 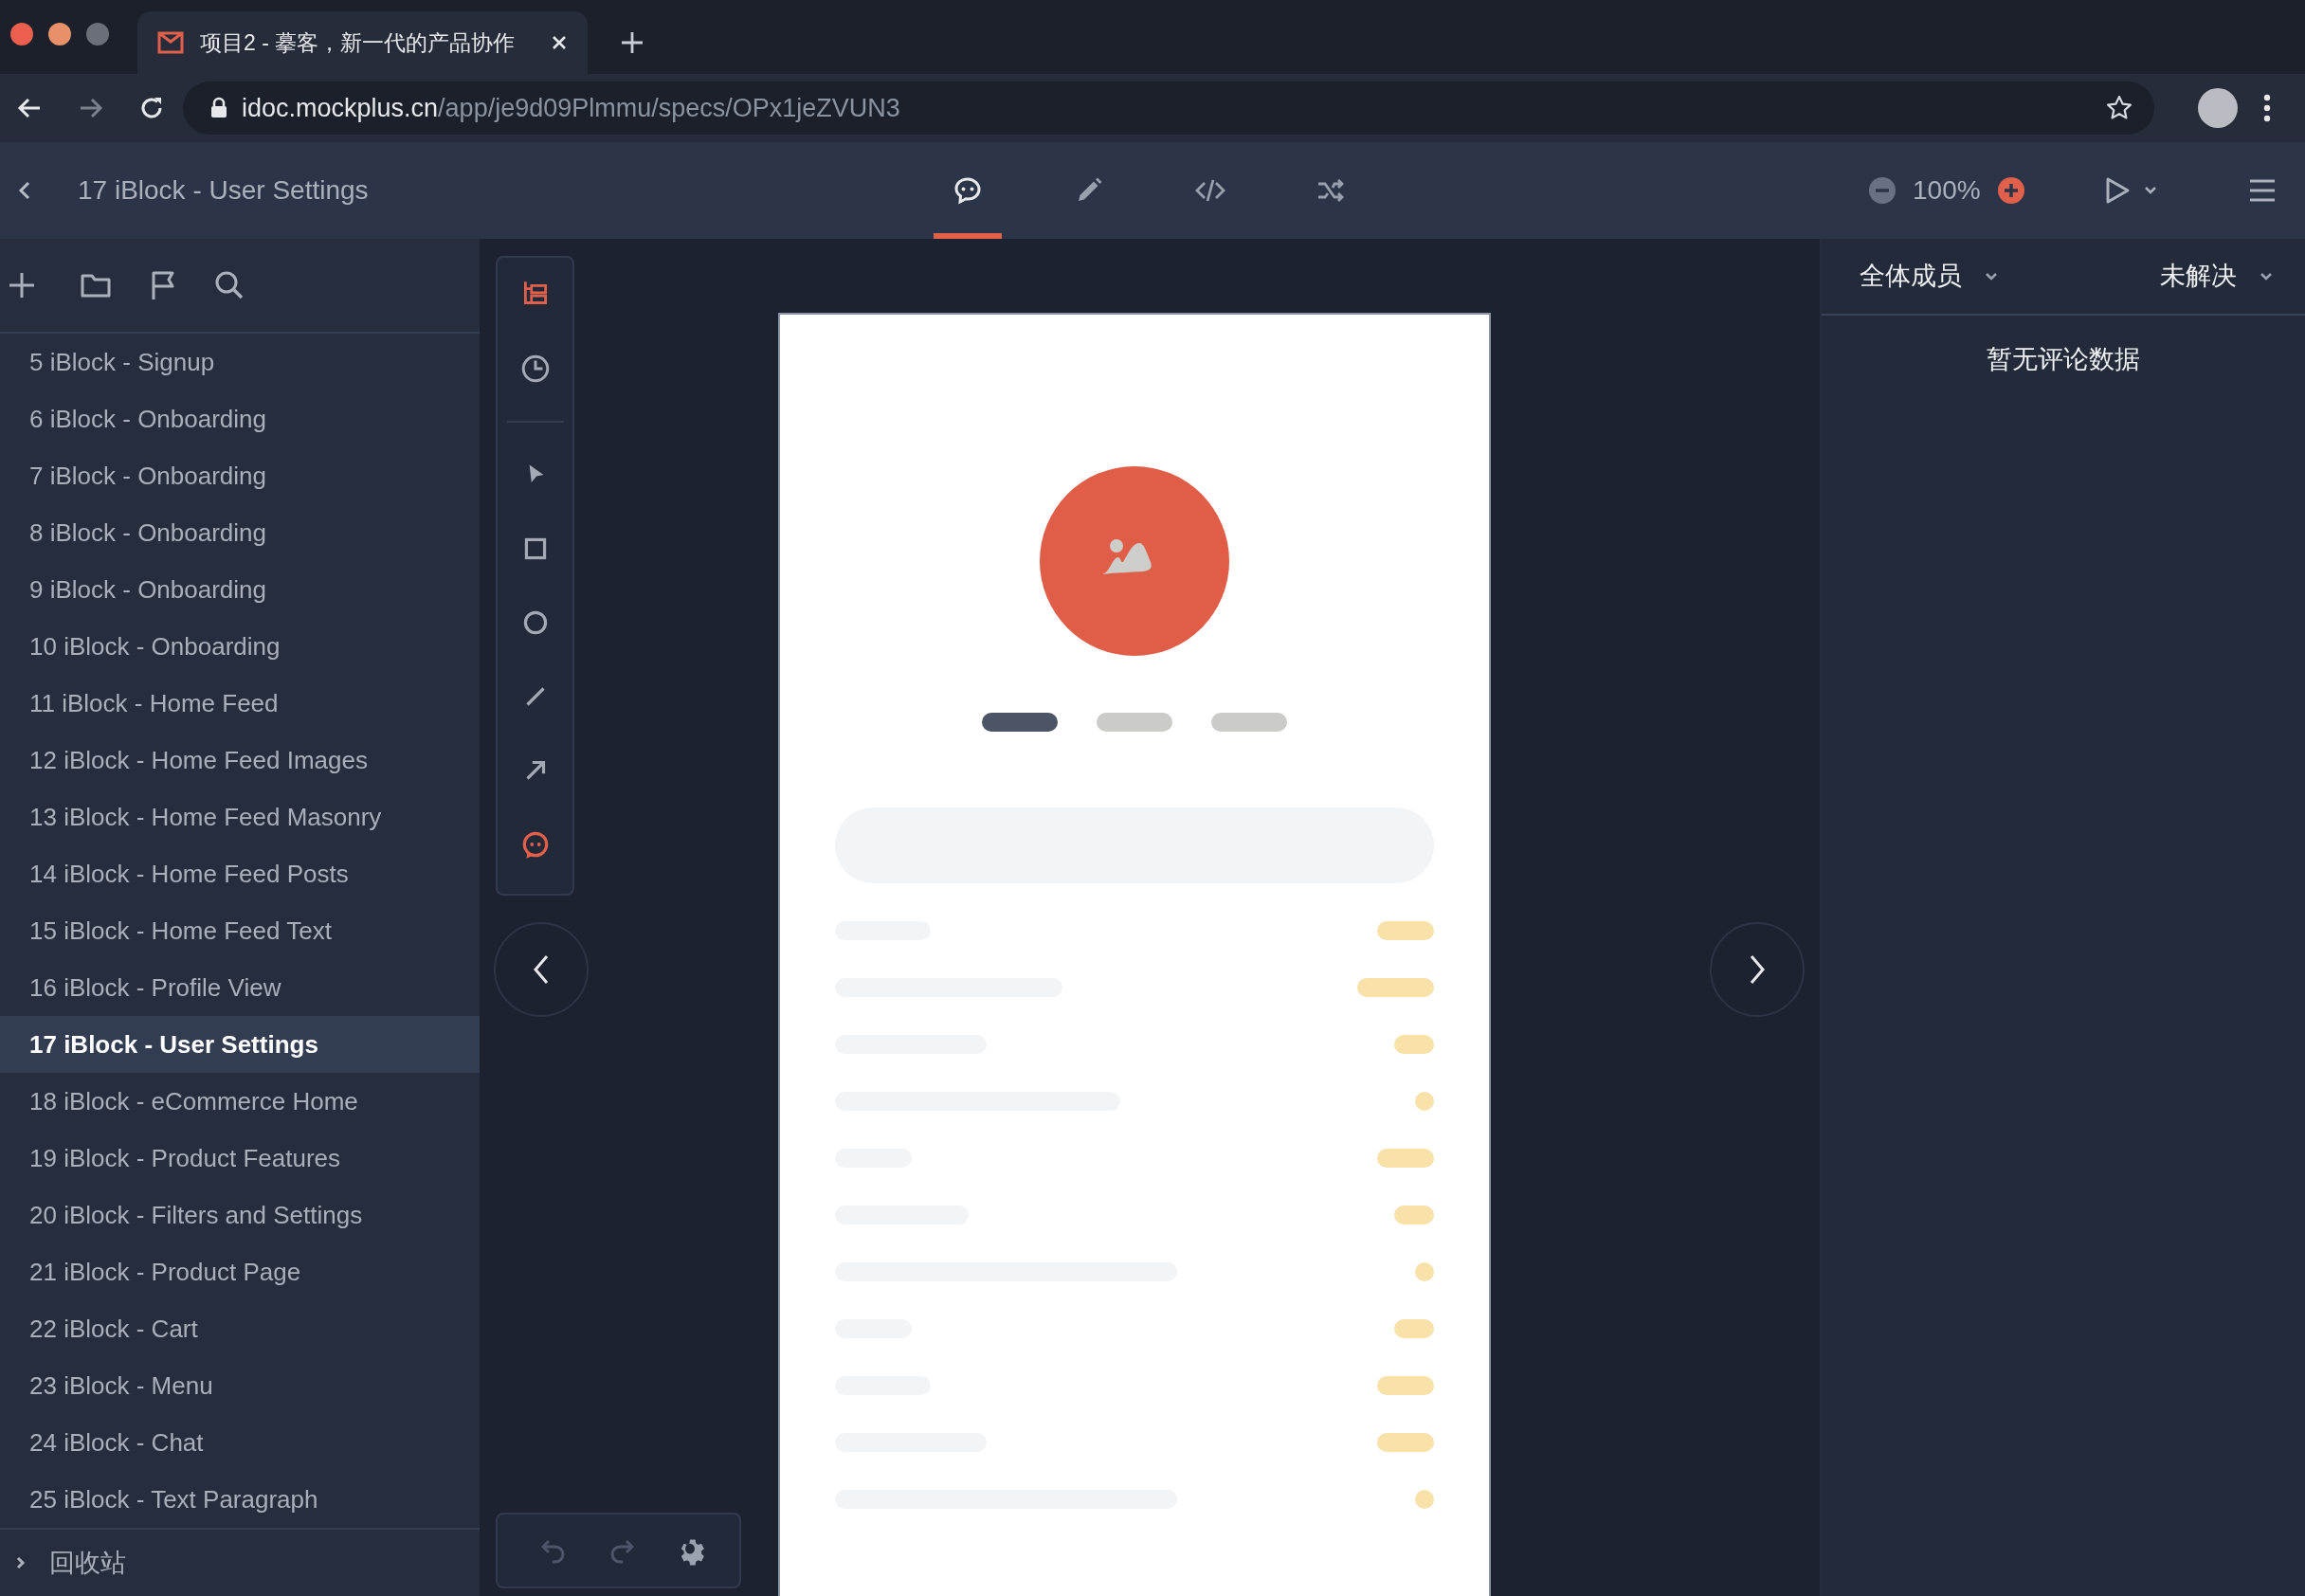 I want to click on zoom-level: 100%, so click(x=1947, y=191).